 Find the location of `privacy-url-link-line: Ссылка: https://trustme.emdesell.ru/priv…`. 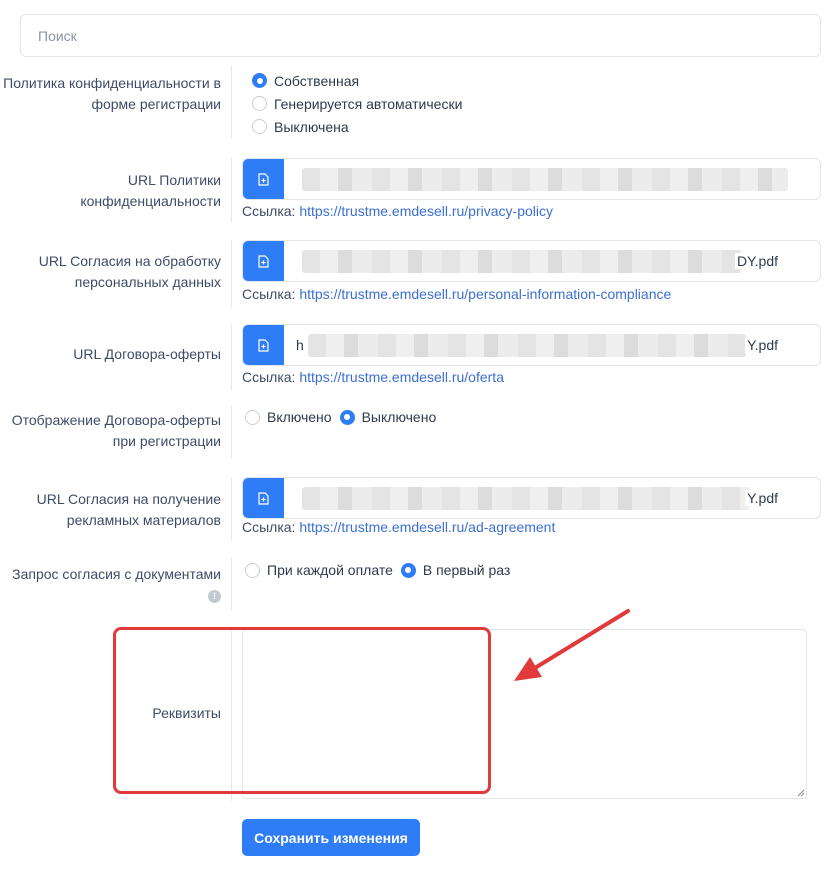

privacy-url-link-line: Ссылка: https://trustme.emdesell.ru/priv… is located at coordinates (397, 211).